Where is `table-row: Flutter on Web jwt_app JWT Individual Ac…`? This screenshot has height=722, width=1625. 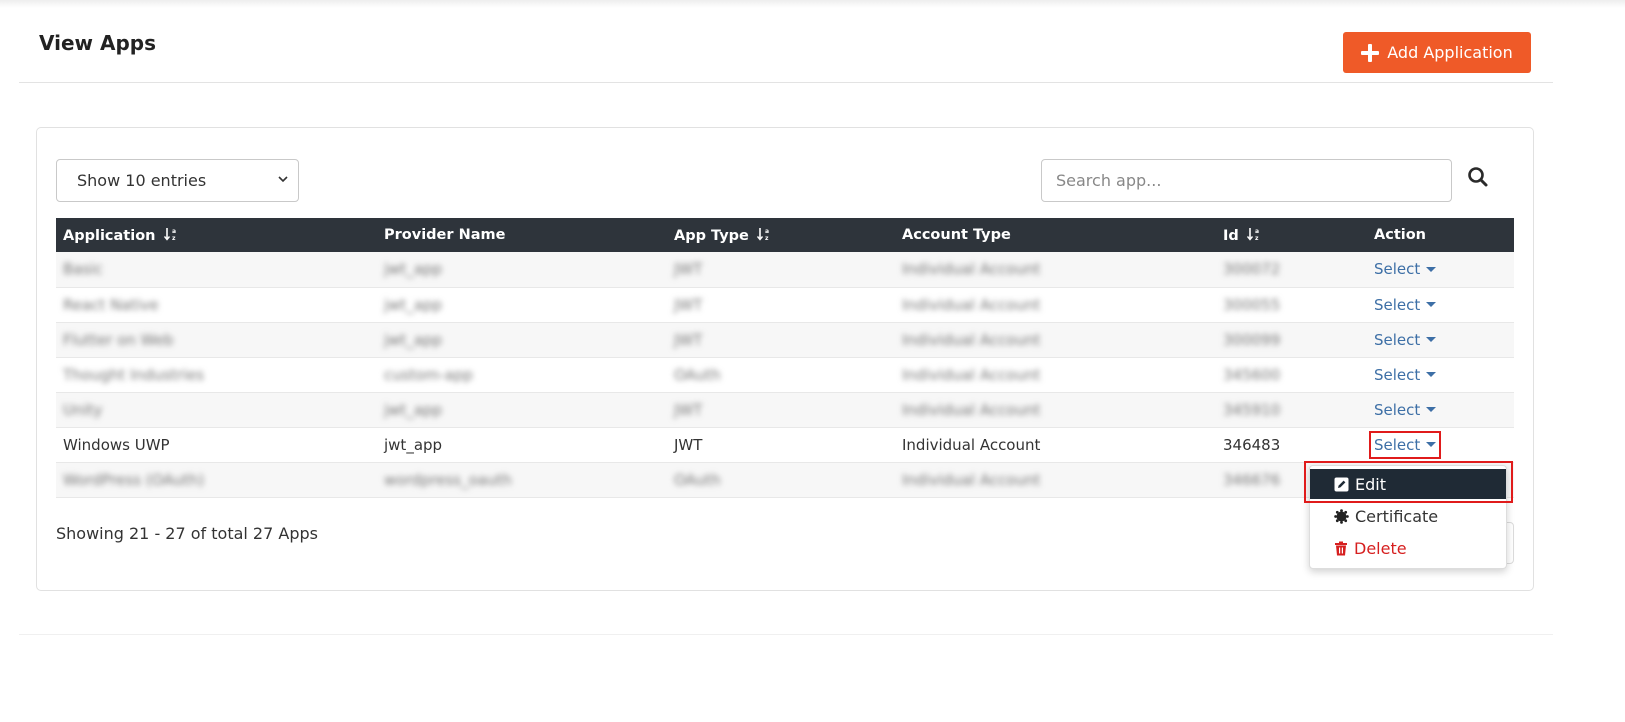
table-row: Flutter on Web jwt_app JWT Individual Ac… is located at coordinates (785, 339).